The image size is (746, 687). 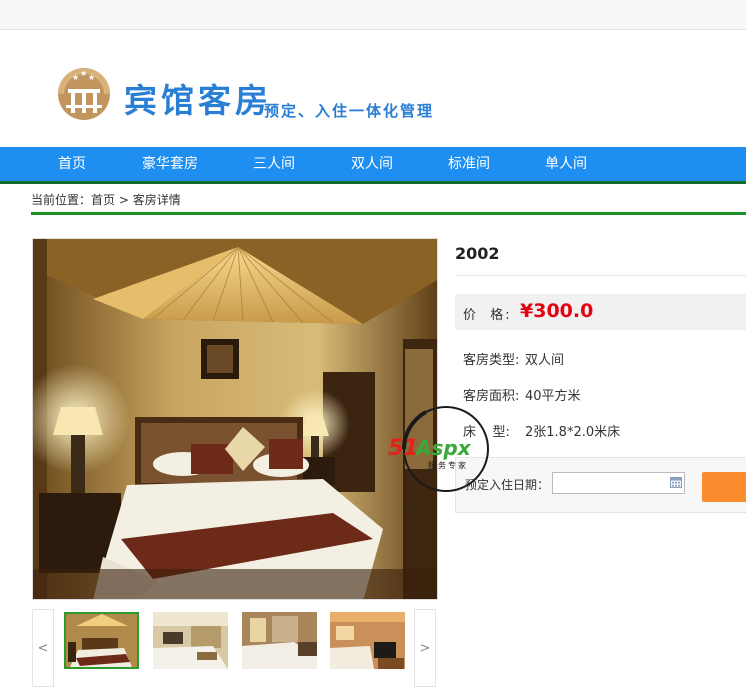 What do you see at coordinates (84, 94) in the screenshot?
I see `hotel-logo-icon: ★ ★ ★` at bounding box center [84, 94].